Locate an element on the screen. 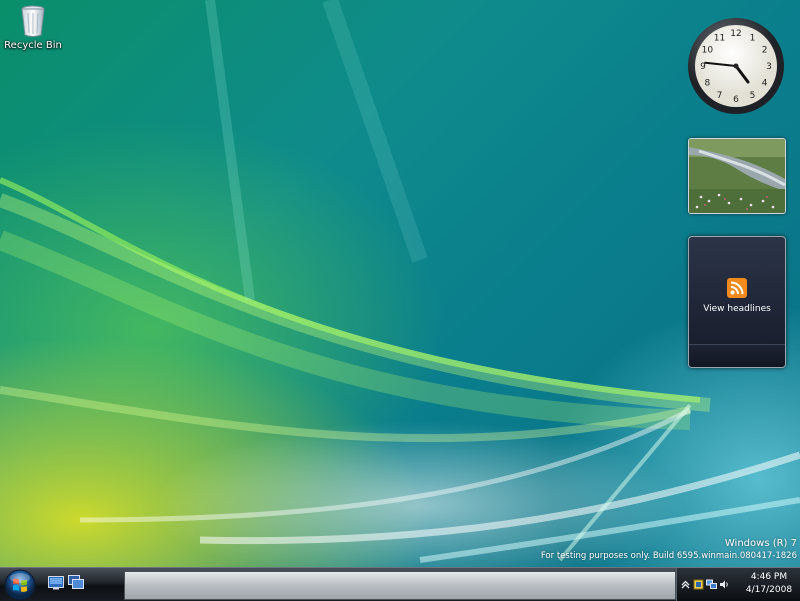  clock-center is located at coordinates (736, 66).